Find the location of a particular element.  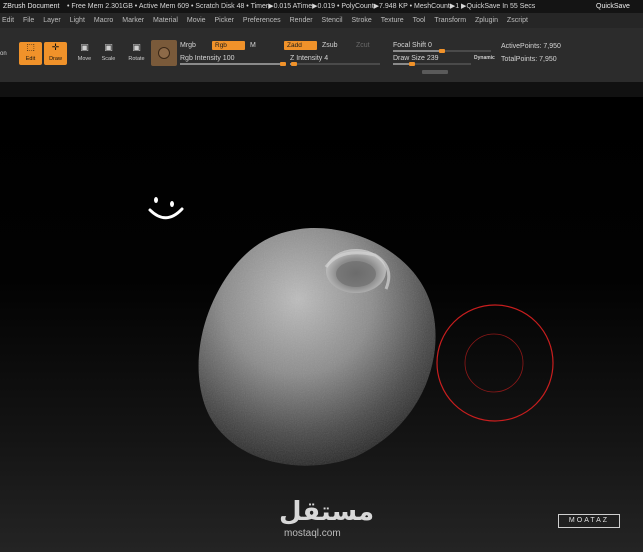

signature-badge: MOATAZ is located at coordinates (589, 521).